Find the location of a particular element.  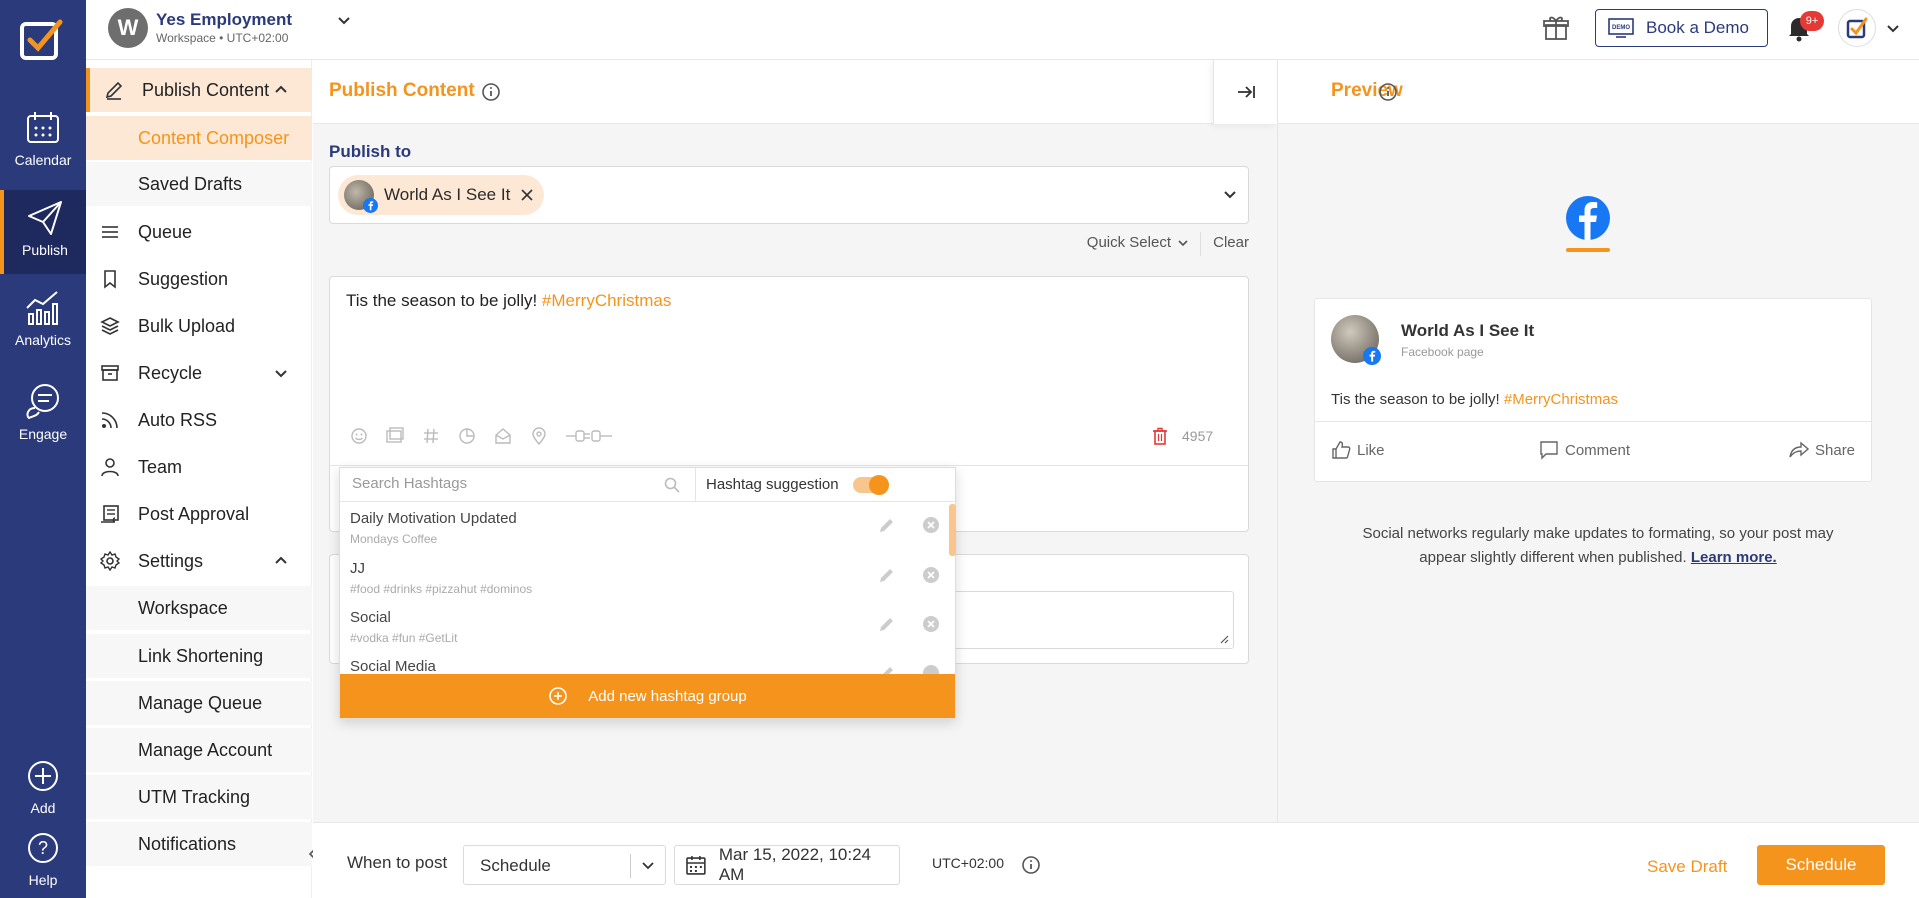

quick-select-dropdown: Quick Select is located at coordinates (1138, 242).